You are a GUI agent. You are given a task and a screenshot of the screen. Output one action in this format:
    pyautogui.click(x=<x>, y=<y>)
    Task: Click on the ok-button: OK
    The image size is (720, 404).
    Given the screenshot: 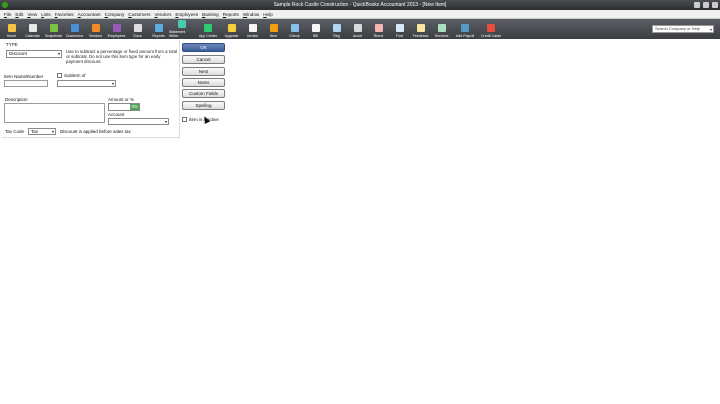 What is the action you would take?
    pyautogui.click(x=203, y=47)
    